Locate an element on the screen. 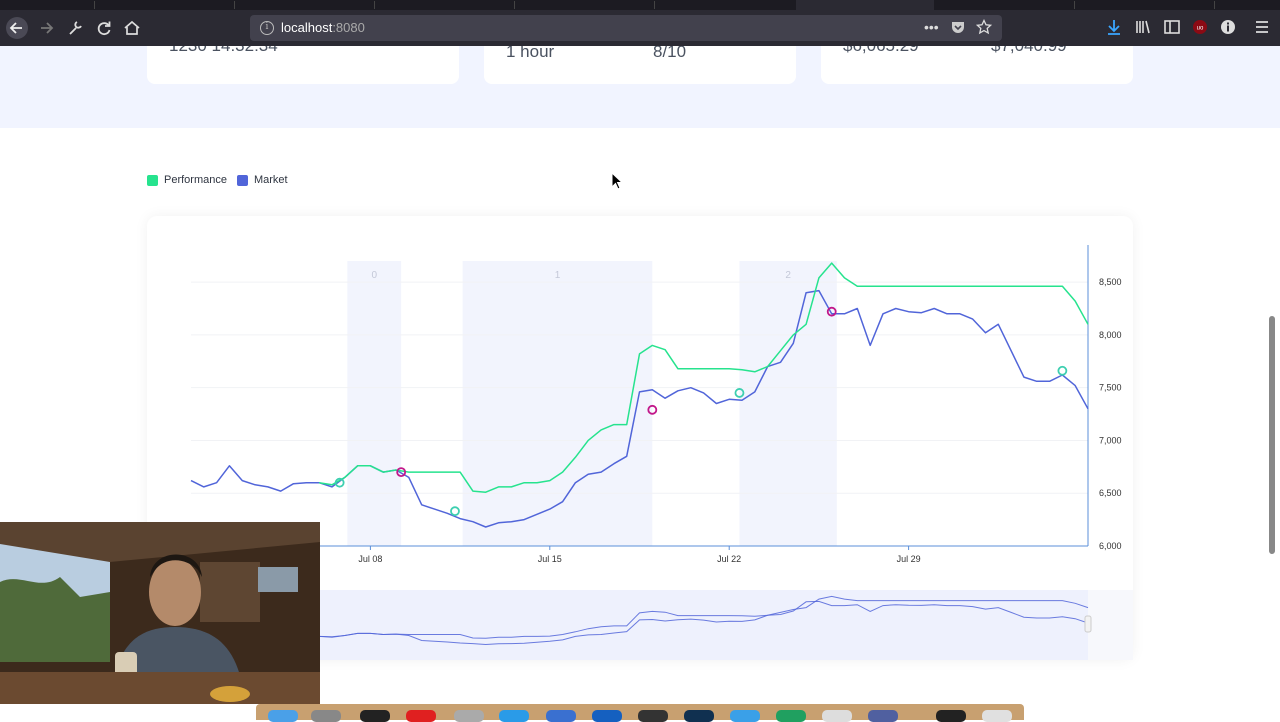  x-tick-label: Jul 08 is located at coordinates (370, 559).